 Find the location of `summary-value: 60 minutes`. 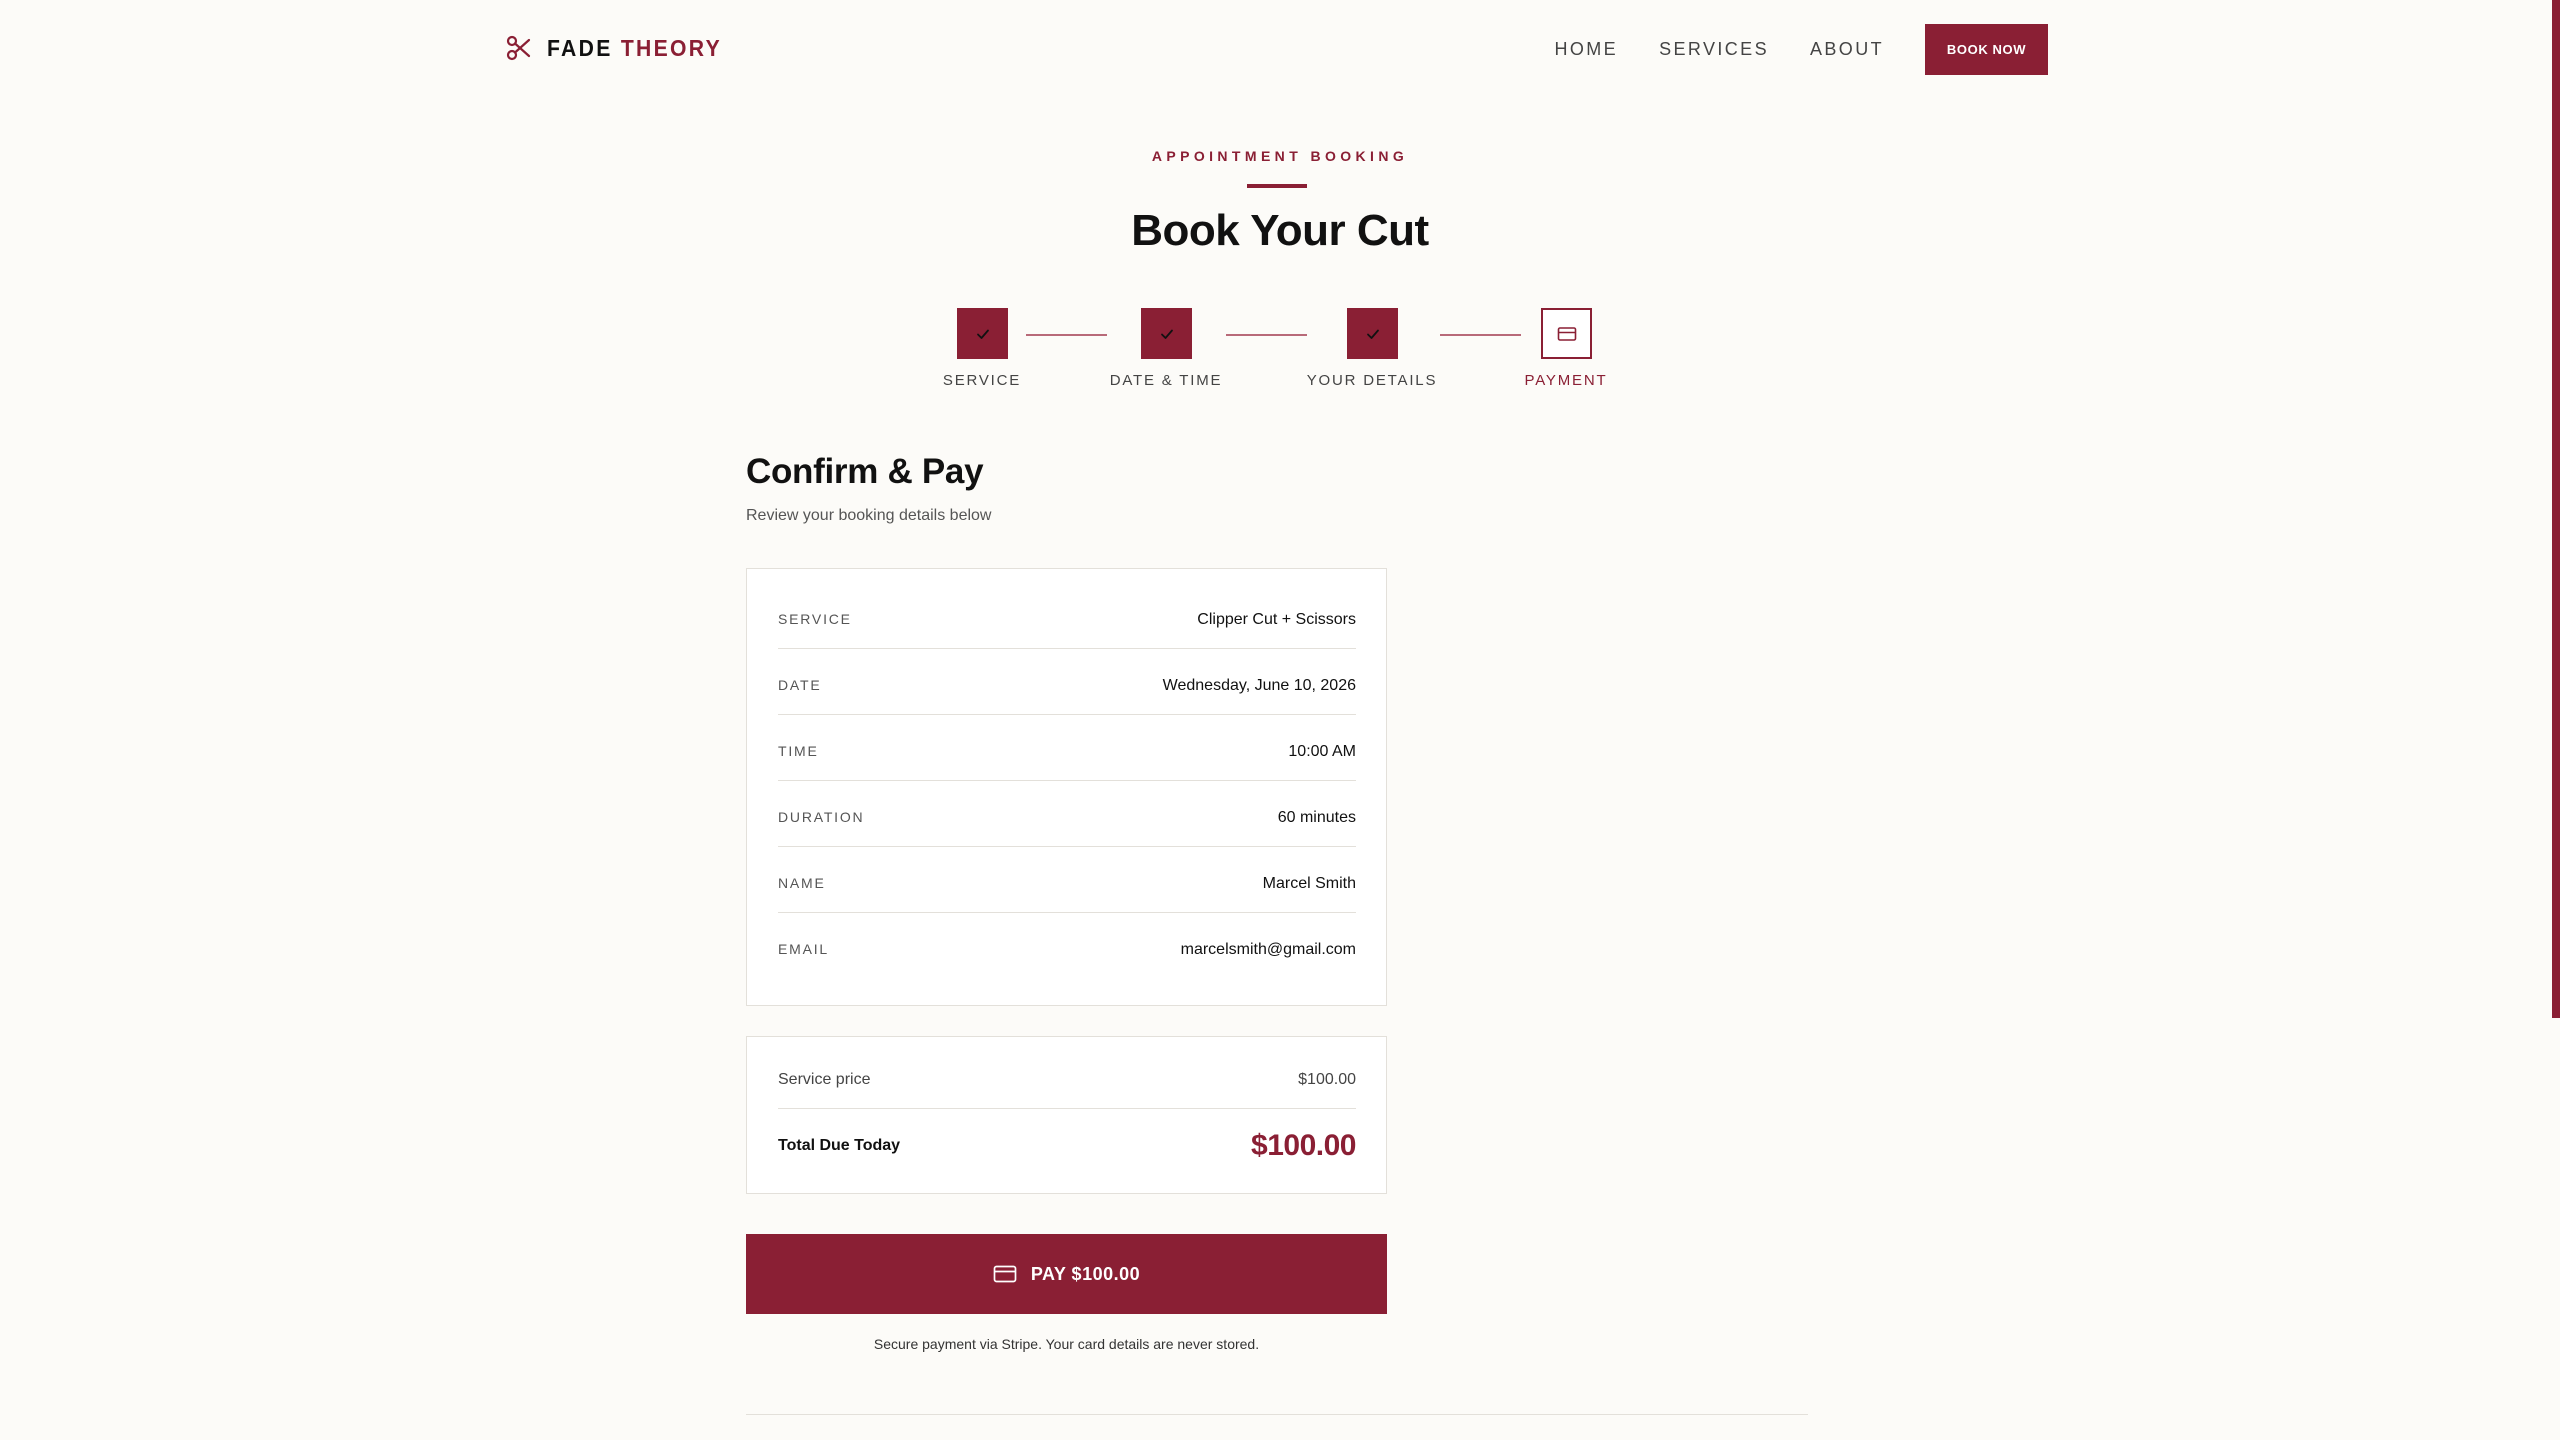

summary-value: 60 minutes is located at coordinates (1316, 817).